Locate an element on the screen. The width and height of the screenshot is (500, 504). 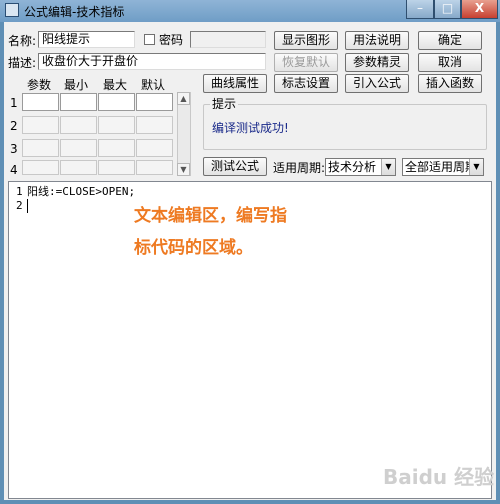
close-button: X is located at coordinates (479, 9).